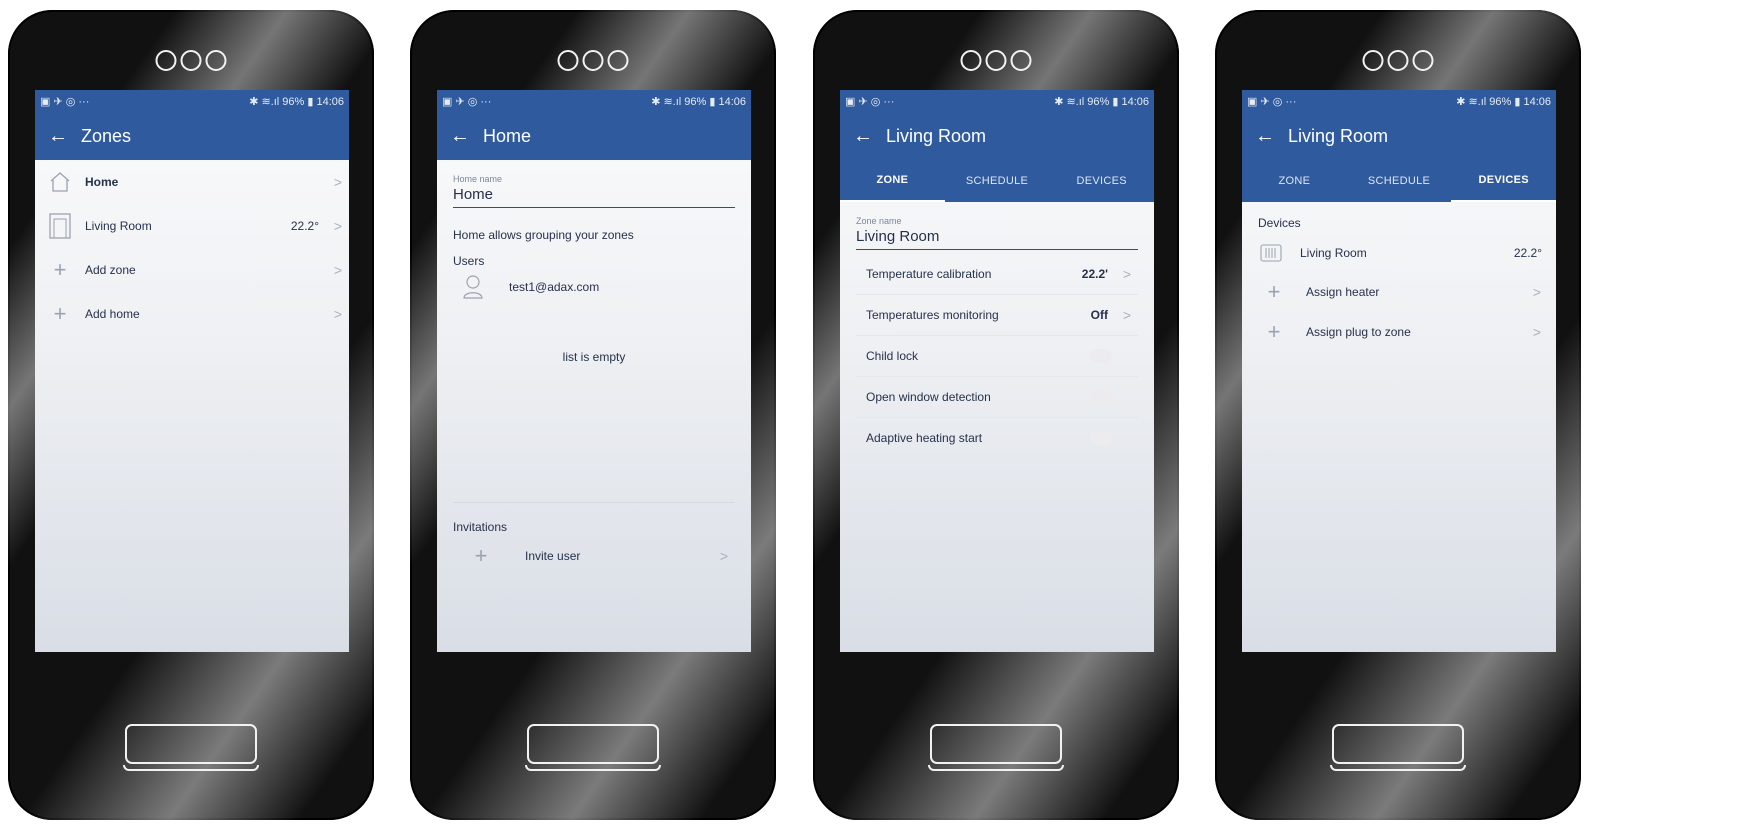  Describe the element at coordinates (102, 182) in the screenshot. I see `list-item-label: Home` at that location.